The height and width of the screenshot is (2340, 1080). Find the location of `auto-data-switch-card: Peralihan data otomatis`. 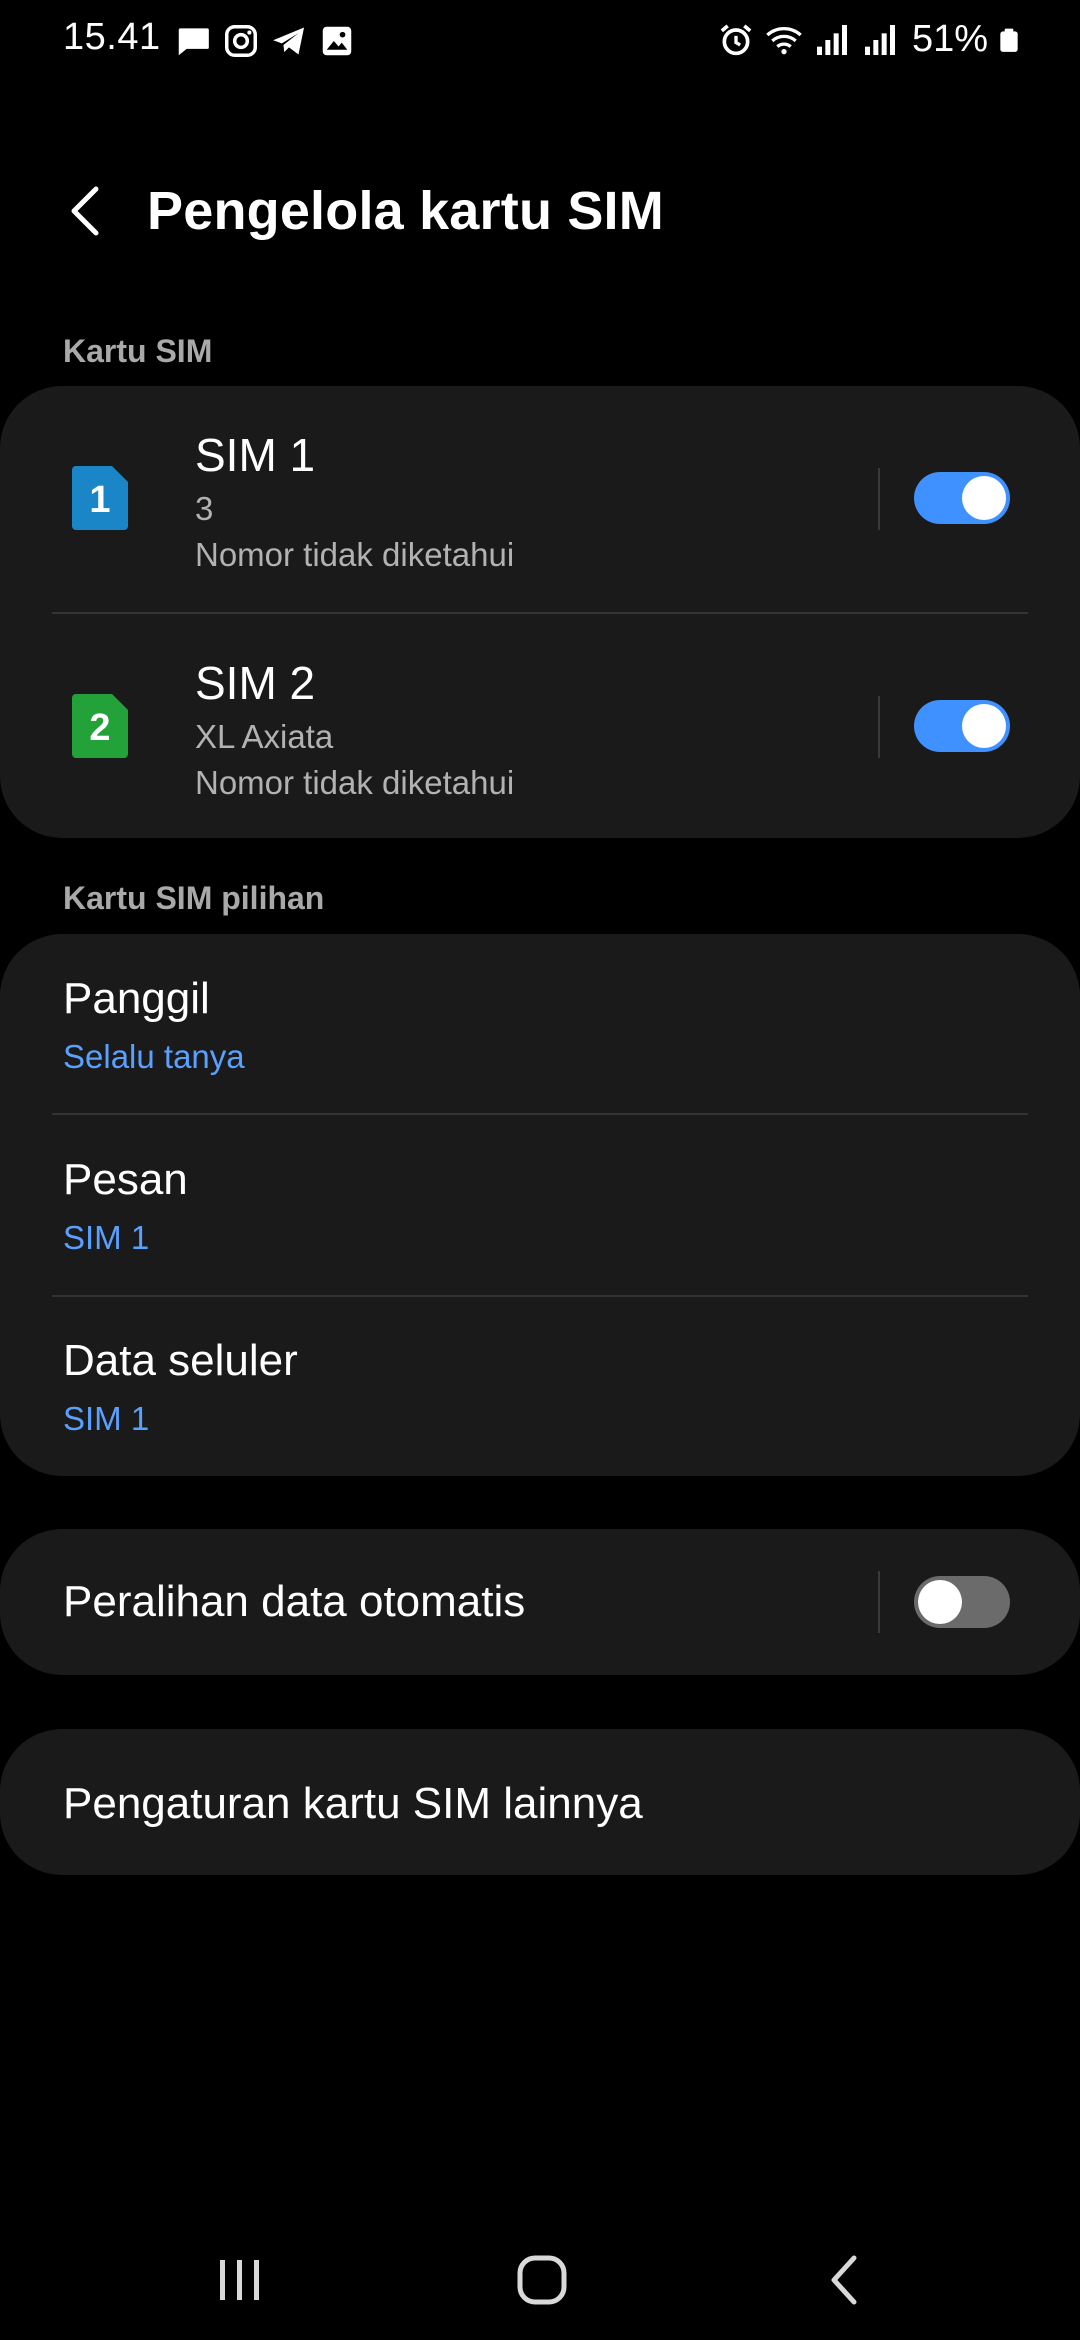

auto-data-switch-card: Peralihan data otomatis is located at coordinates (540, 1602).